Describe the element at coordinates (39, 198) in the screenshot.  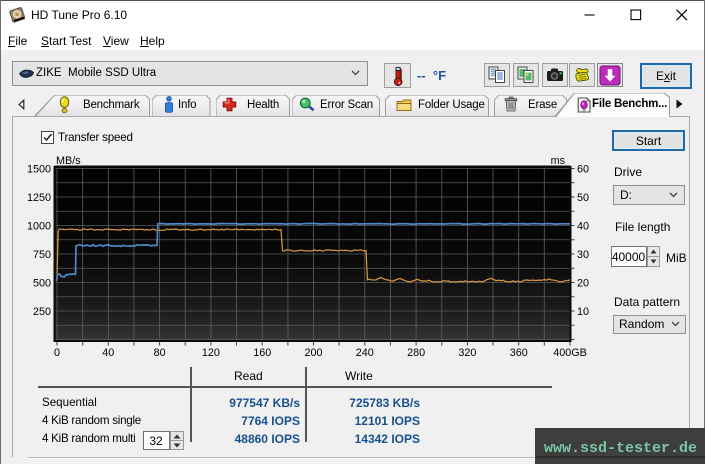
I see `svg-text: 1250` at that location.